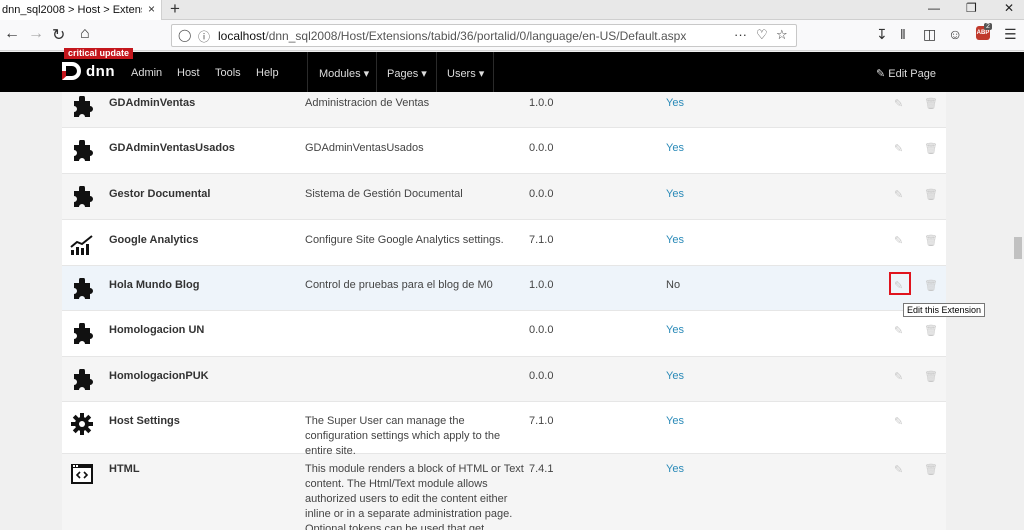 This screenshot has height=530, width=1024. I want to click on extension-version: 7.4.1, so click(541, 469).